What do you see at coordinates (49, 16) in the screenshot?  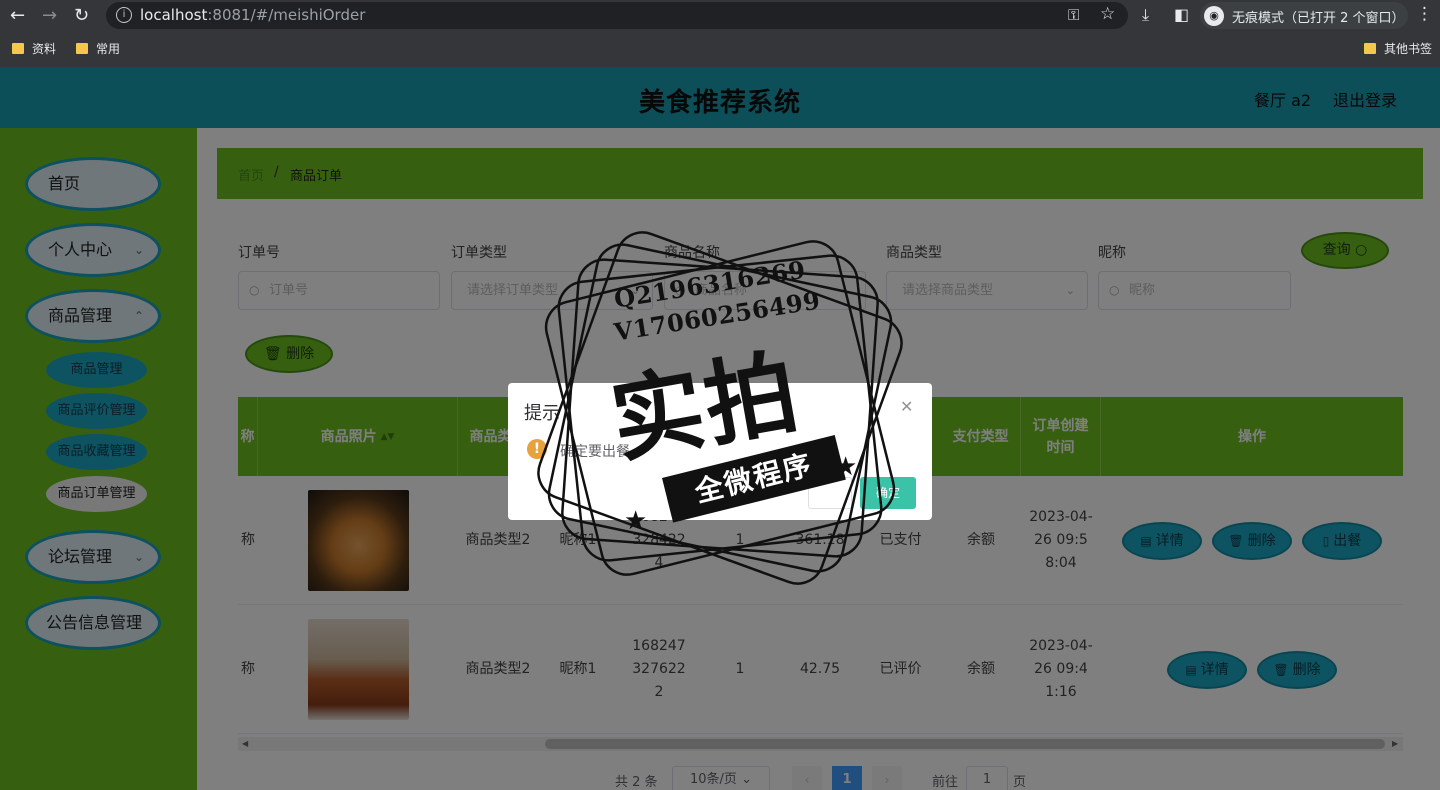 I see `forward-icon: →` at bounding box center [49, 16].